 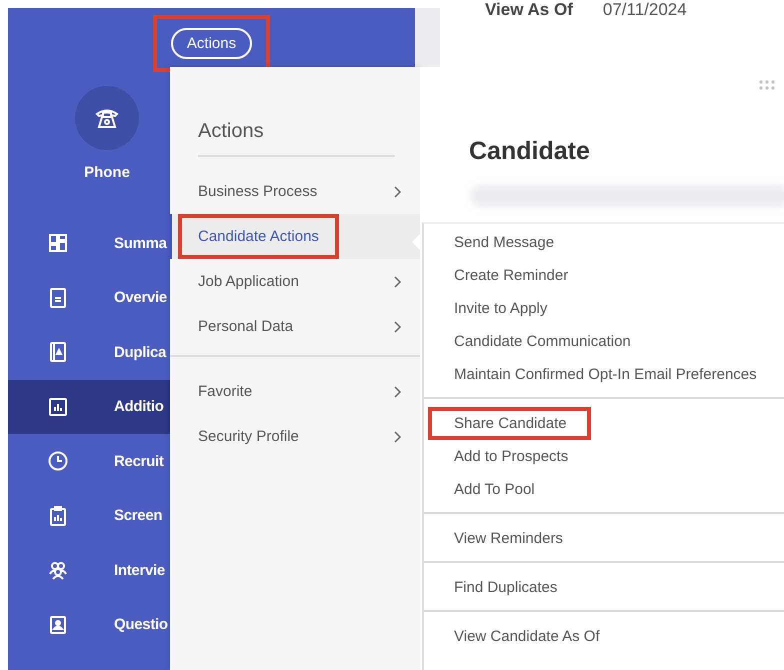 What do you see at coordinates (58, 298) in the screenshot?
I see `document-icon` at bounding box center [58, 298].